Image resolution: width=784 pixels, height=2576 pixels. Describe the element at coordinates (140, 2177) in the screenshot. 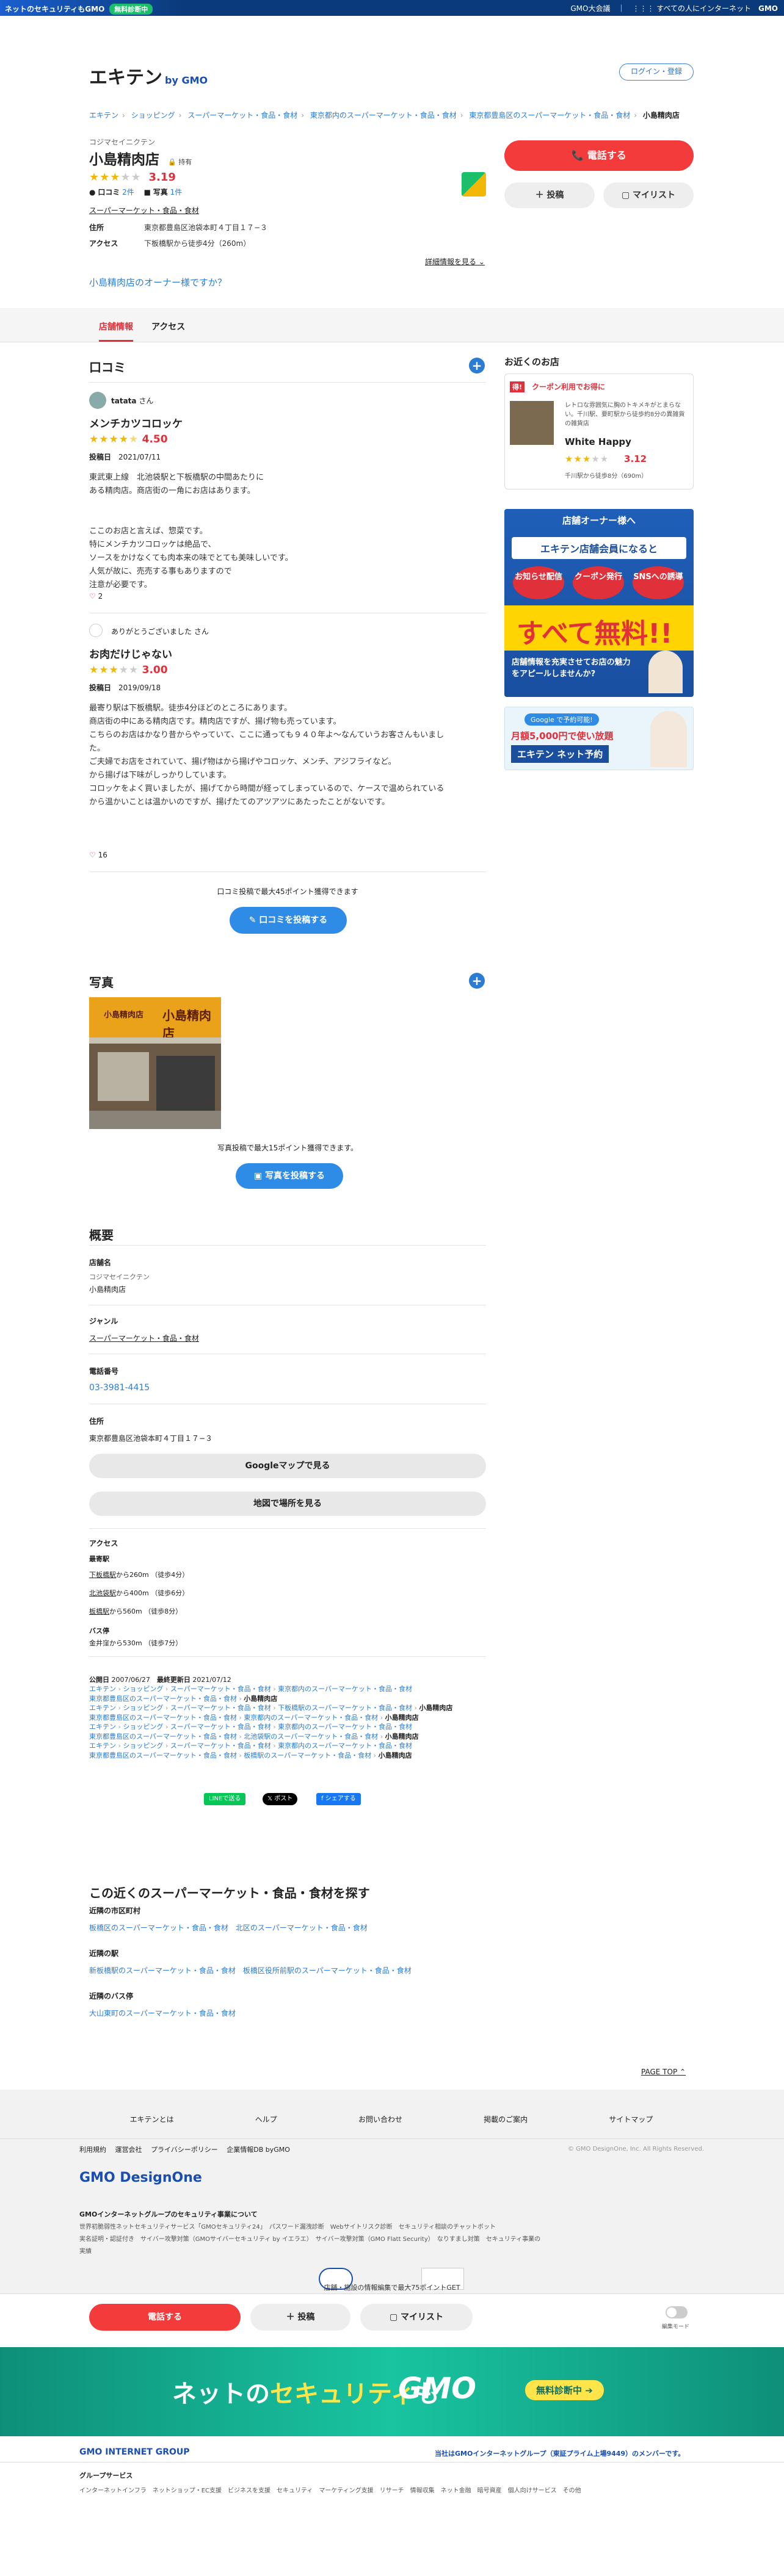

I see `designone-logo: GMO DesignOne` at that location.